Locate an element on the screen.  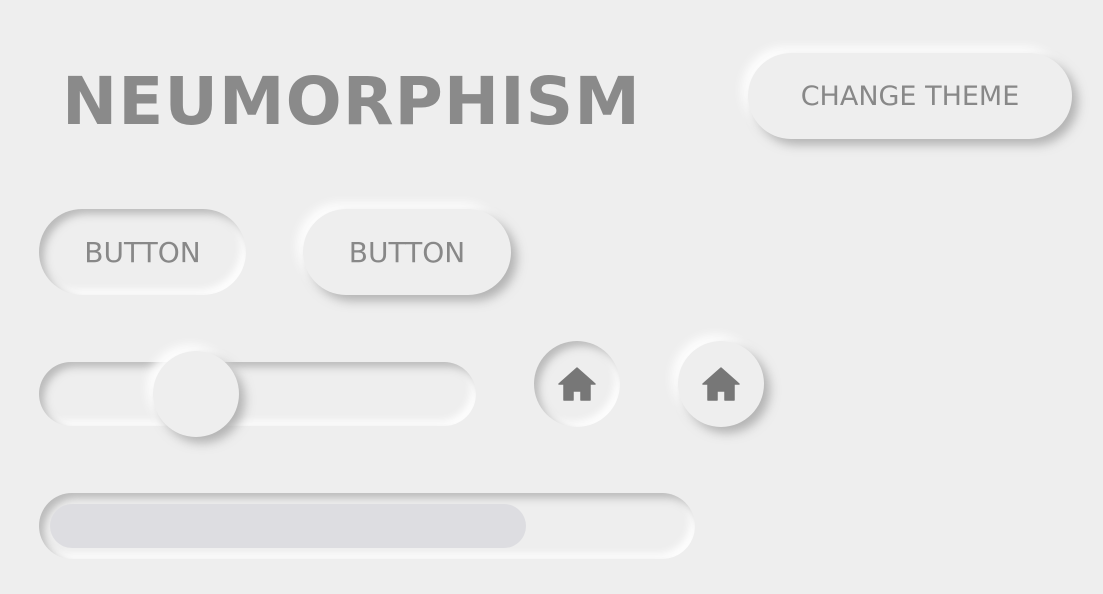
home-button-pressed is located at coordinates (577, 384).